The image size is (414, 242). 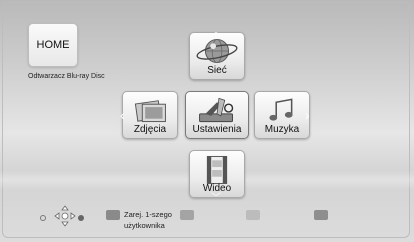 What do you see at coordinates (282, 129) in the screenshot?
I see `music-label: Muzyka` at bounding box center [282, 129].